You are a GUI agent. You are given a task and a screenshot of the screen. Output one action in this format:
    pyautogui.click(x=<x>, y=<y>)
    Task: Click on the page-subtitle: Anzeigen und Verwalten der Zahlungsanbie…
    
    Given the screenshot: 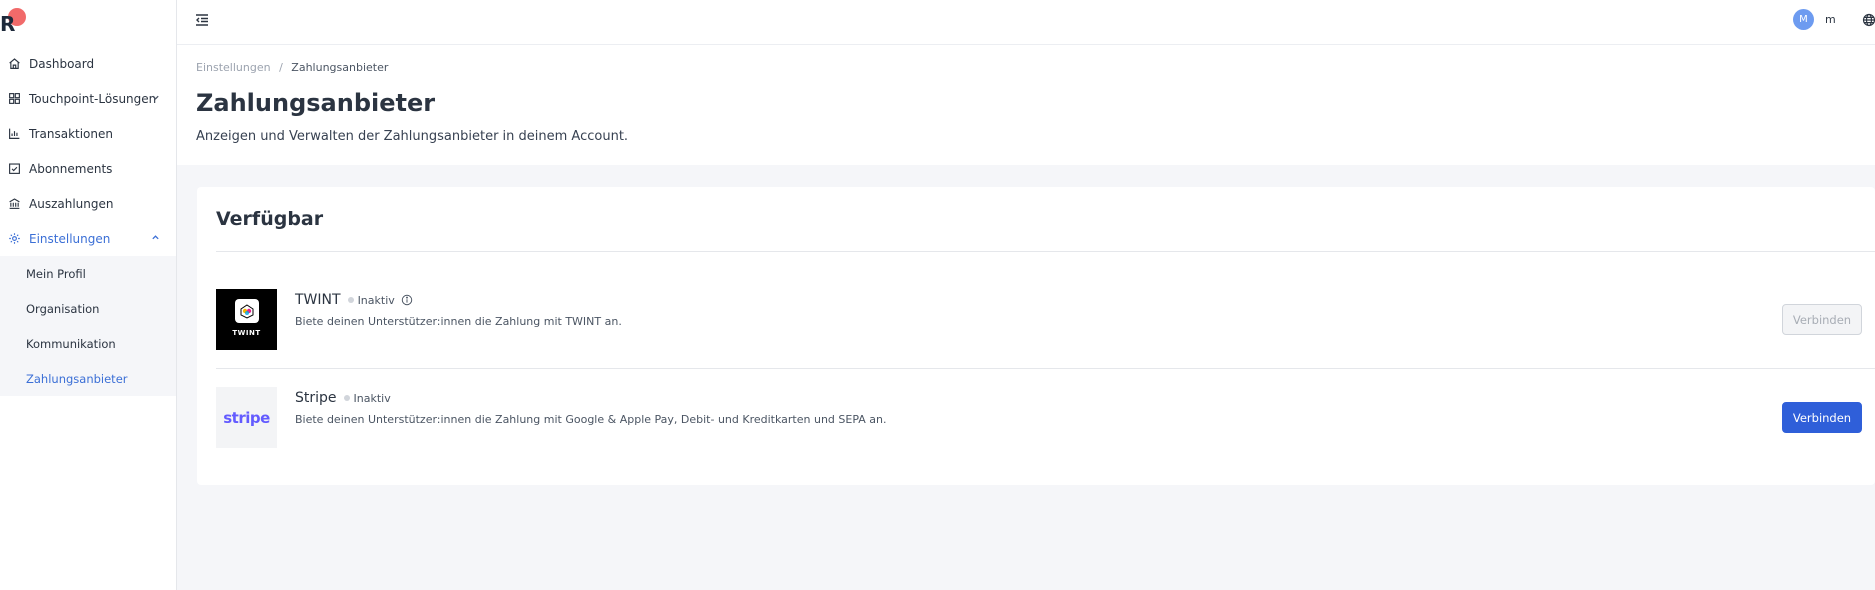 What is the action you would take?
    pyautogui.click(x=412, y=136)
    